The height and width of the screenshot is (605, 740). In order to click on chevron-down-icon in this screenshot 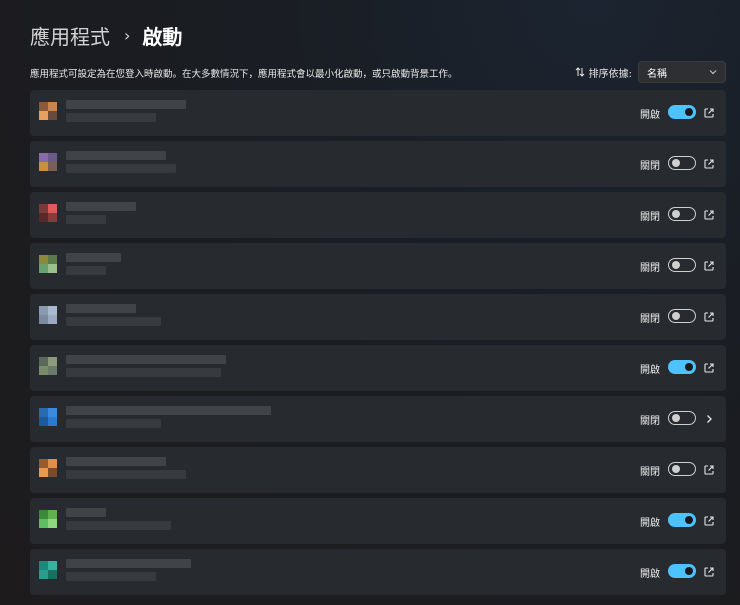, I will do `click(713, 72)`.